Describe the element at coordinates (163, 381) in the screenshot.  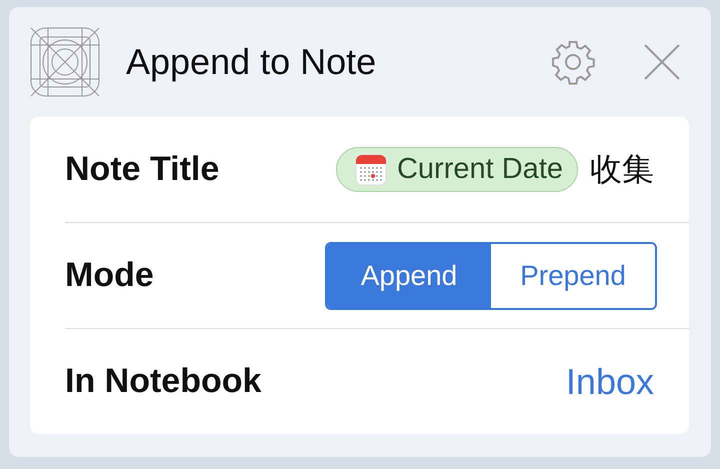
I see `parameter-label: In Notebook` at that location.